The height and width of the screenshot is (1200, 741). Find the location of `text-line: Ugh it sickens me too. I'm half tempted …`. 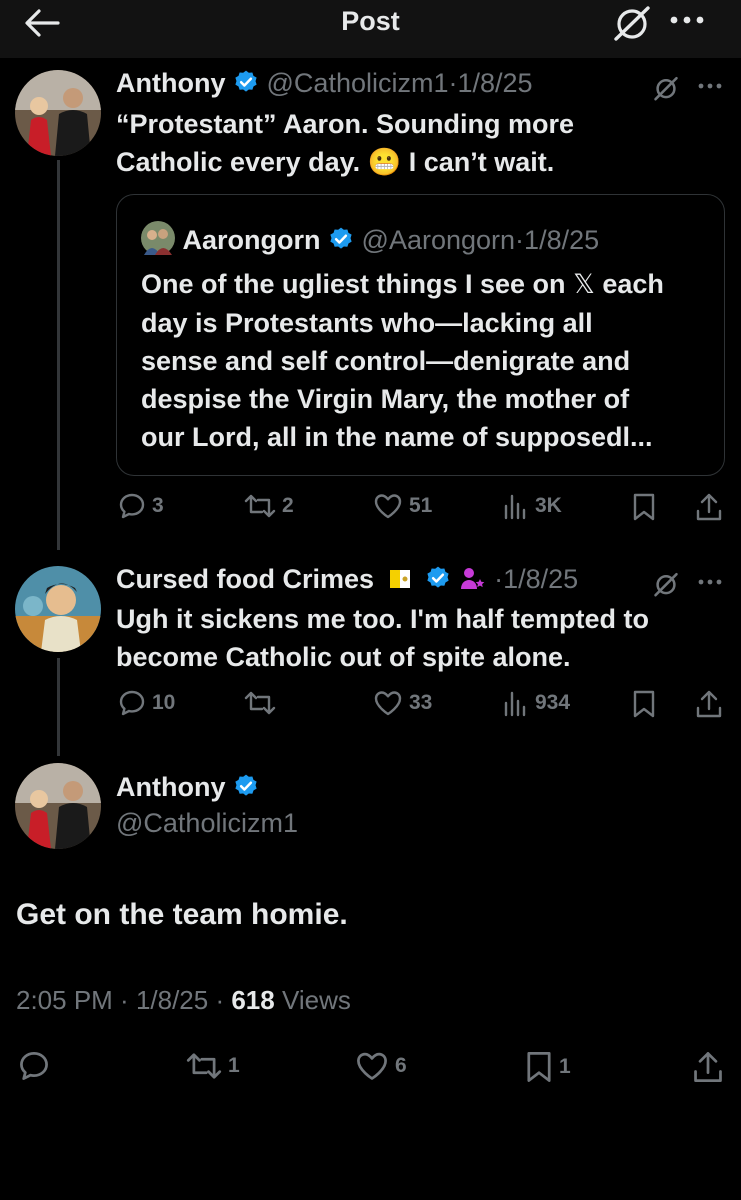

text-line: Ugh it sickens me too. I'm half tempted … is located at coordinates (382, 619).